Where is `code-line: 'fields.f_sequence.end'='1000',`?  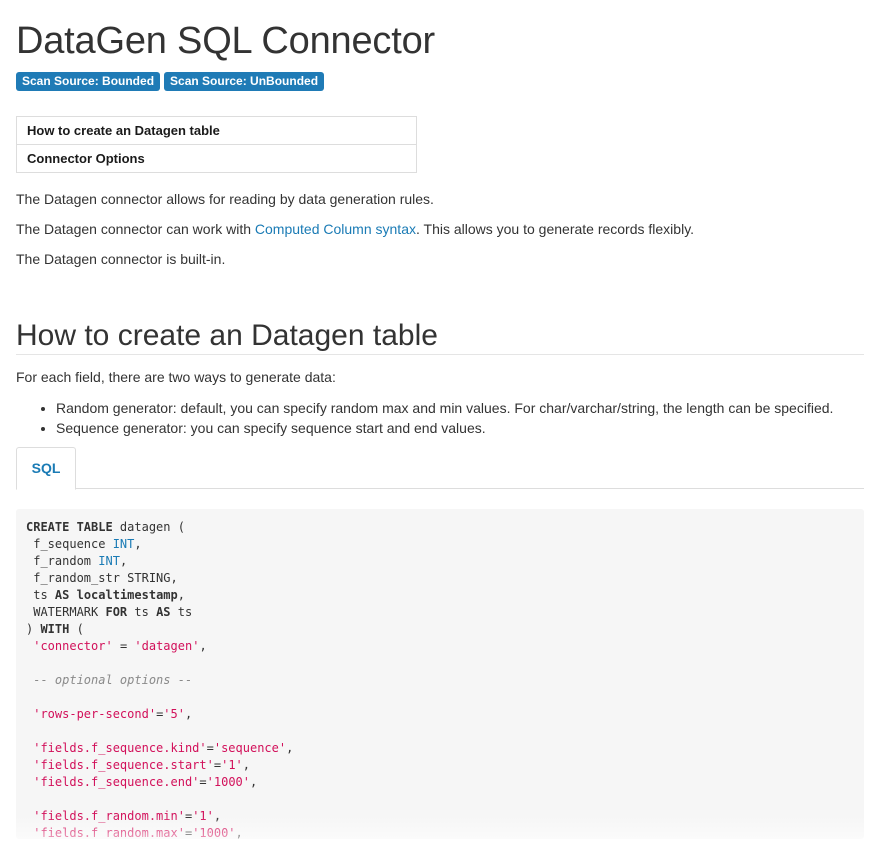
code-line: 'fields.f_sequence.end'='1000', is located at coordinates (145, 782).